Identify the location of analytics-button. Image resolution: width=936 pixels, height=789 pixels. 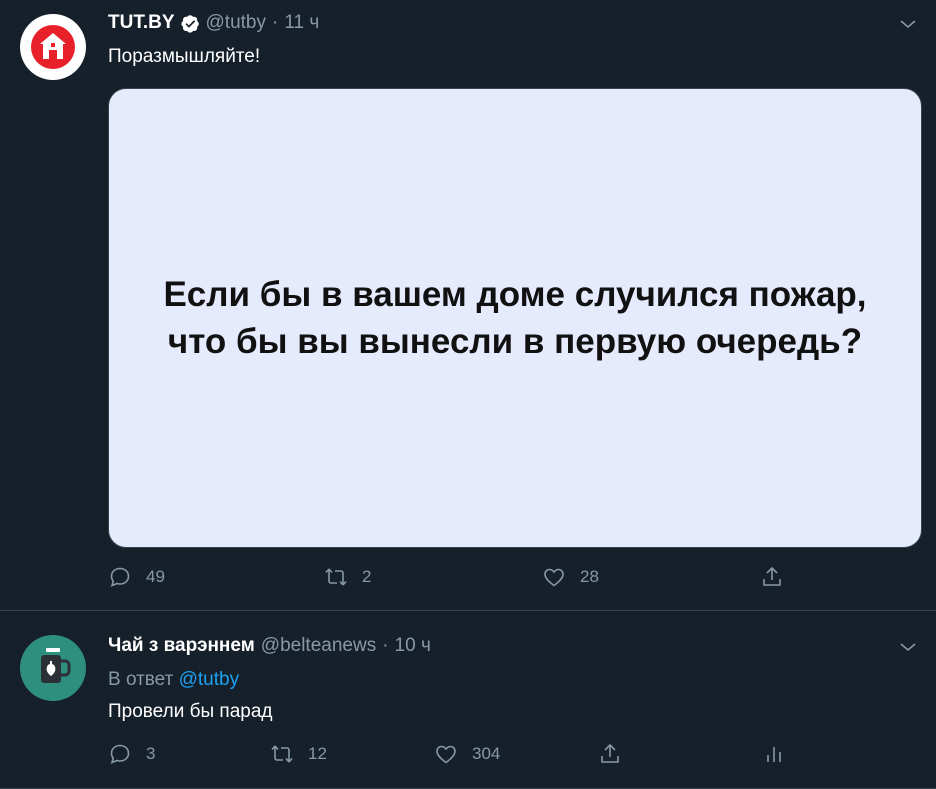
(774, 754).